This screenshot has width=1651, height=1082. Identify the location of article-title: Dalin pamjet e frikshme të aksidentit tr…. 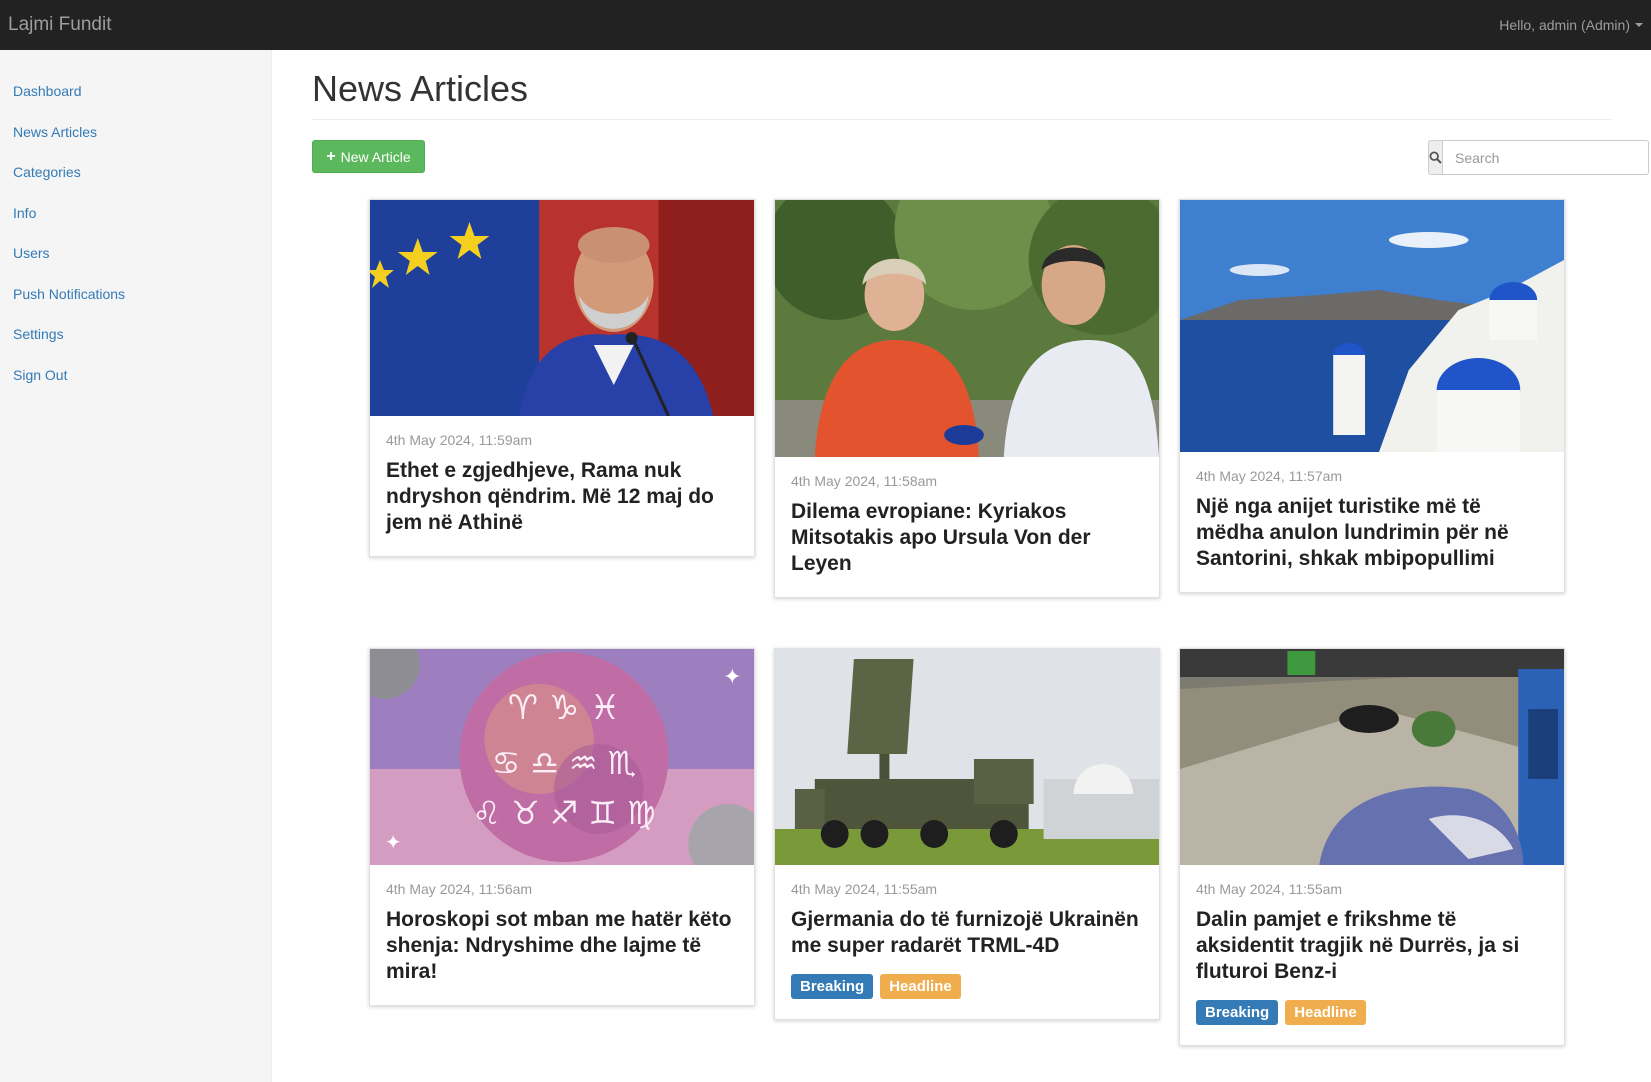
(1372, 946).